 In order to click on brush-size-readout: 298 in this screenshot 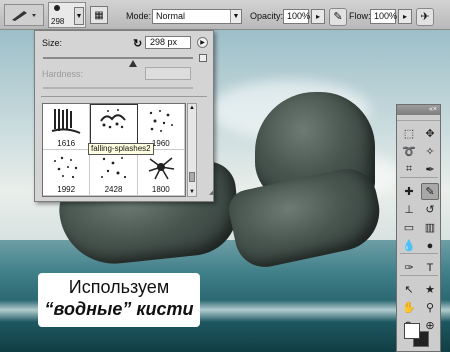, I will do `click(58, 21)`.